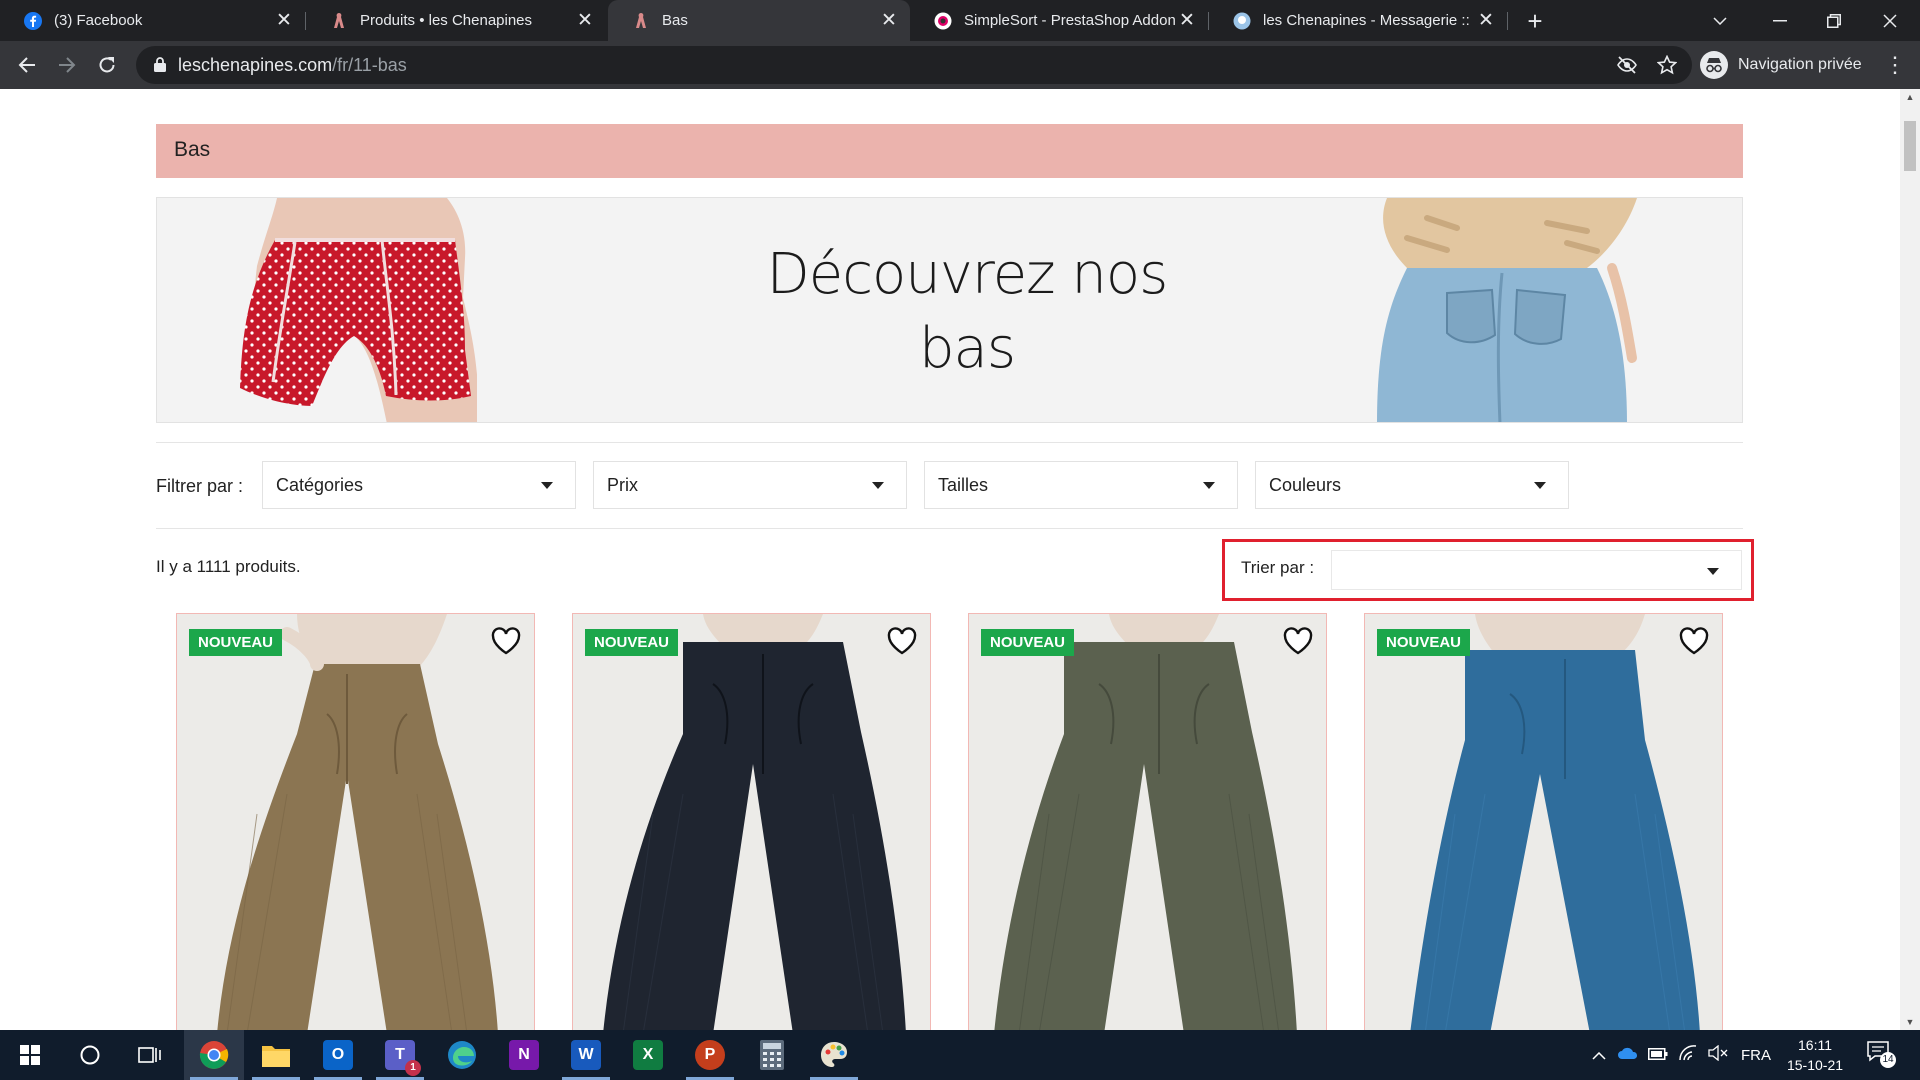  I want to click on onedrive-cloud-icon, so click(1628, 1055).